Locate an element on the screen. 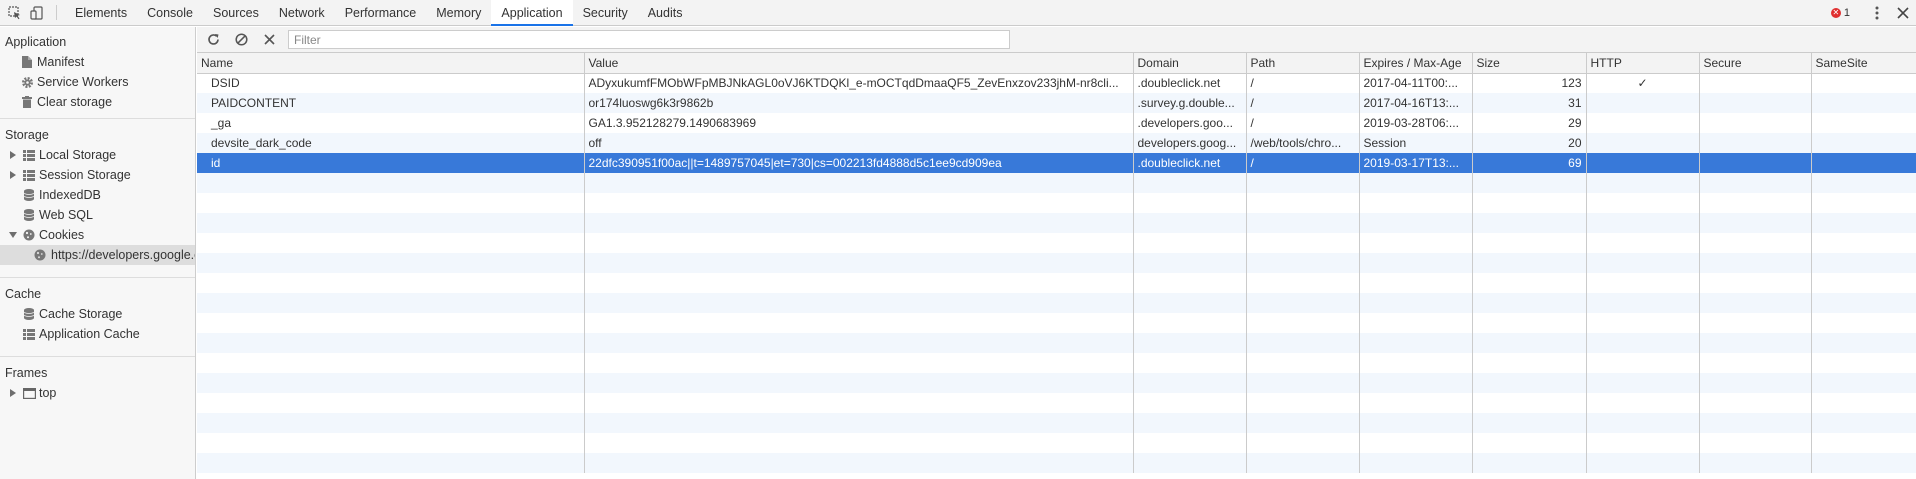 This screenshot has width=1916, height=479. column-header-secure: Secure is located at coordinates (1755, 63).